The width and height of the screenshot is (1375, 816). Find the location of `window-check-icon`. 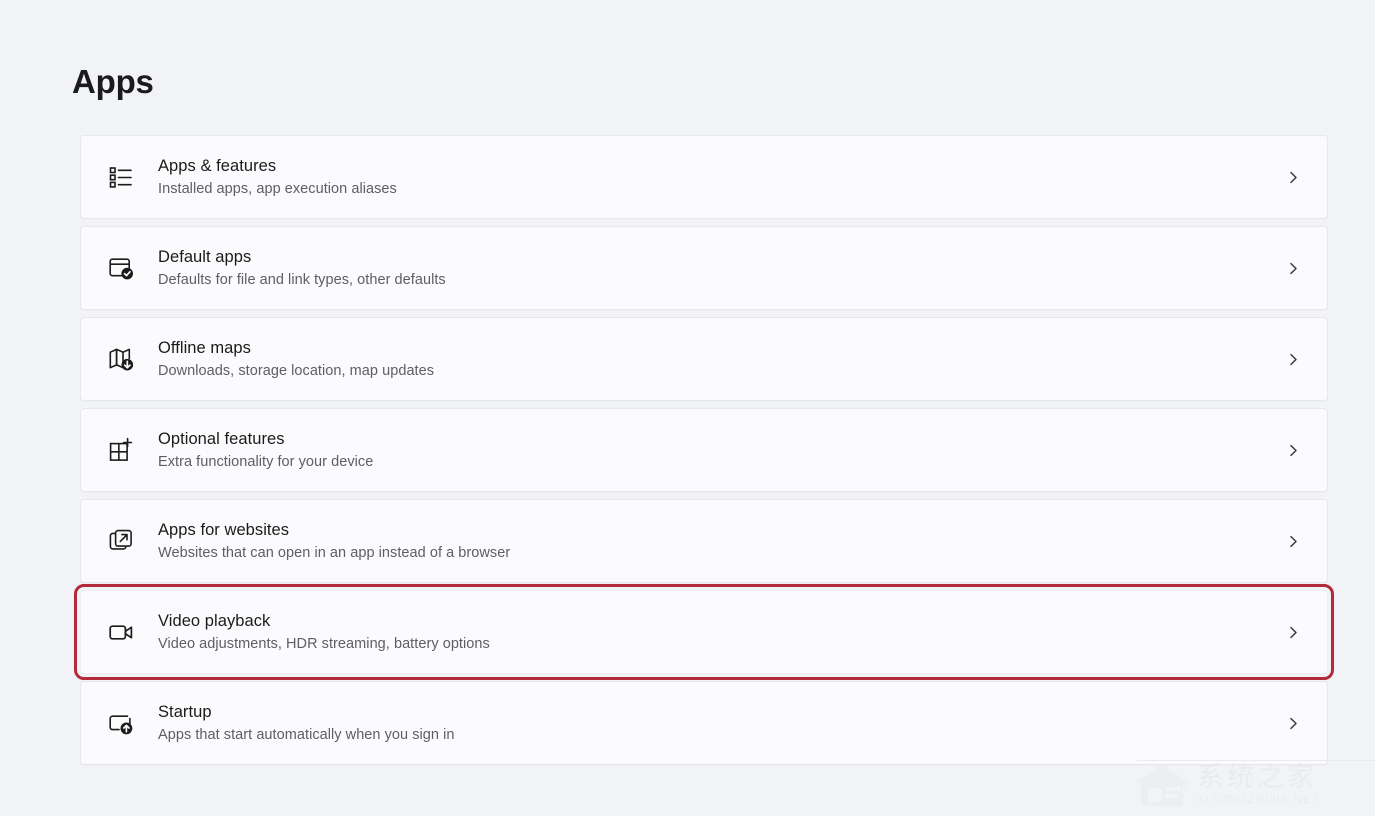

window-check-icon is located at coordinates (121, 268).